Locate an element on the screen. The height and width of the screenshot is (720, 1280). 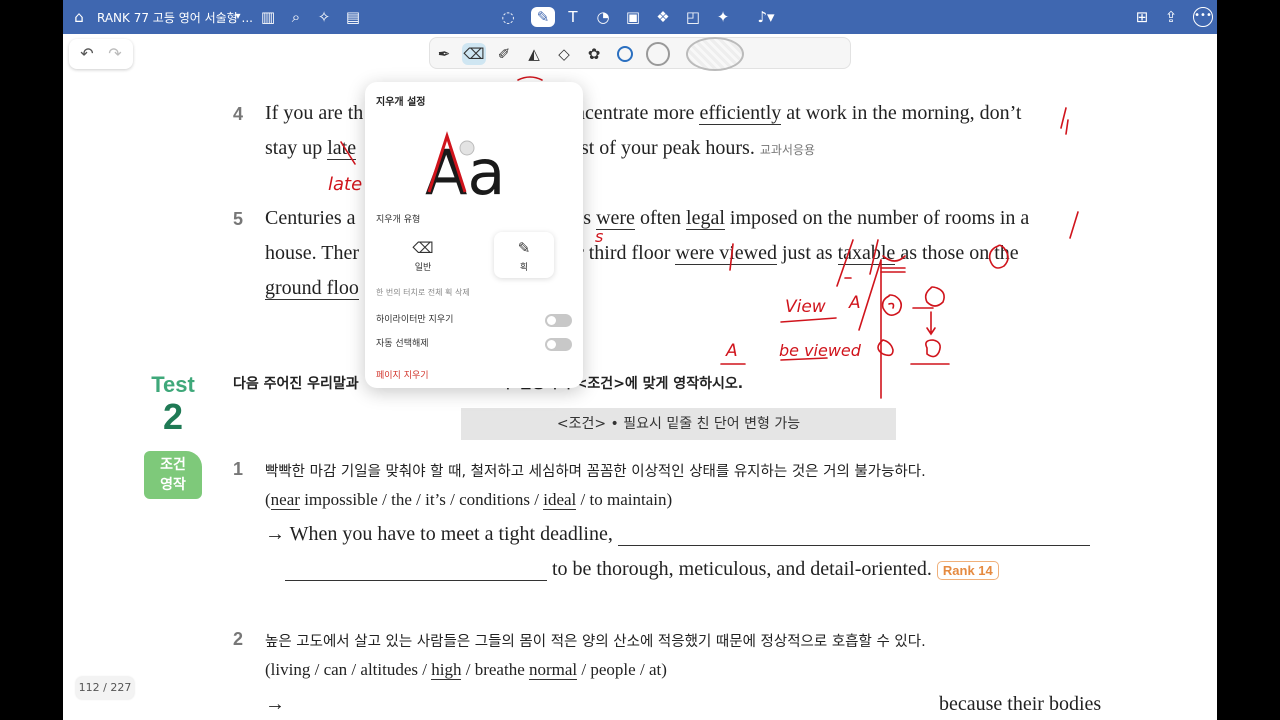
elements-icon: ❖ is located at coordinates (663, 17).